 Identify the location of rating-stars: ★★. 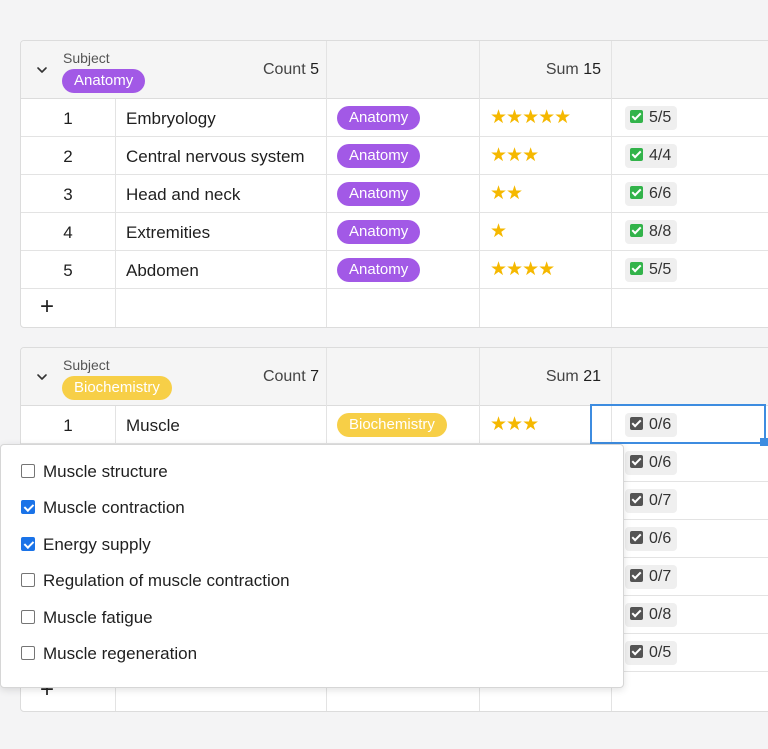
(506, 193).